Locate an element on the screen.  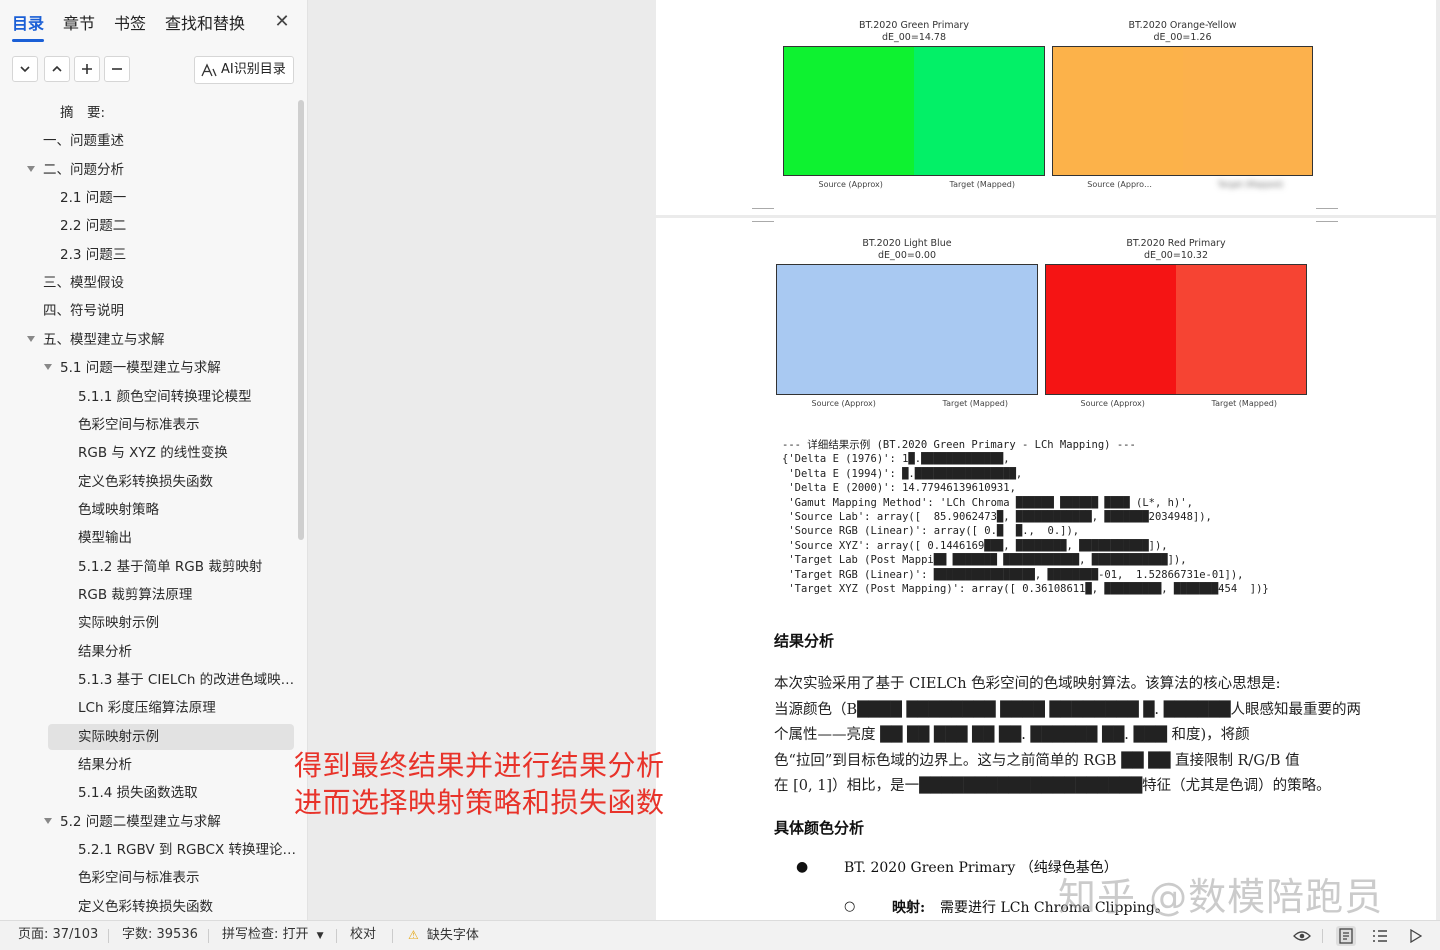
toc-item: 四、符号说明 is located at coordinates (148, 311).